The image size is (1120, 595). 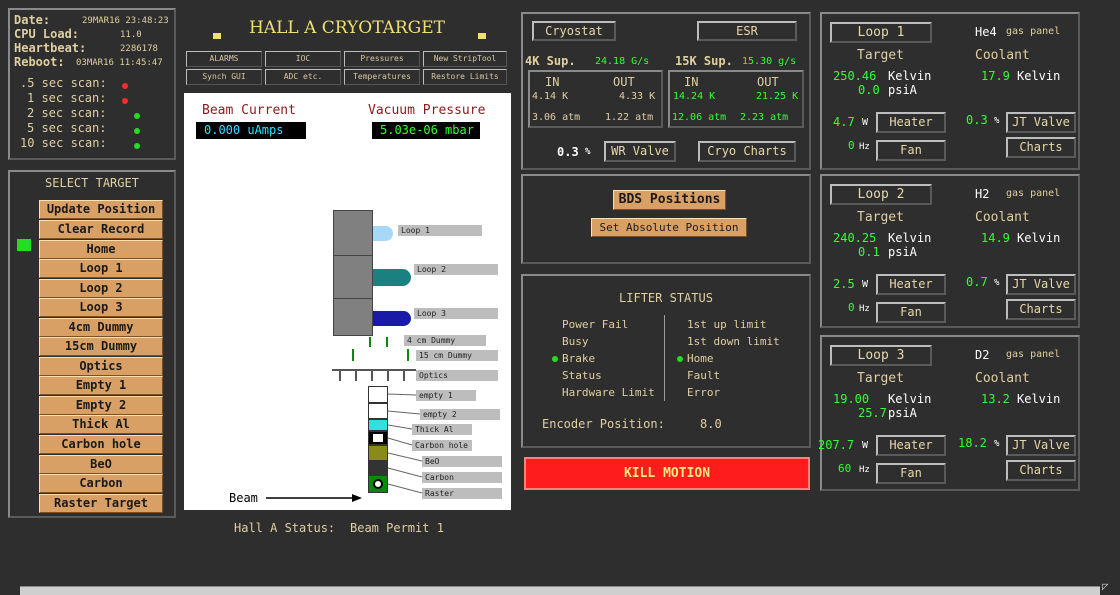 I want to click on target-empty-2-button: Empty 2, so click(x=101, y=405).